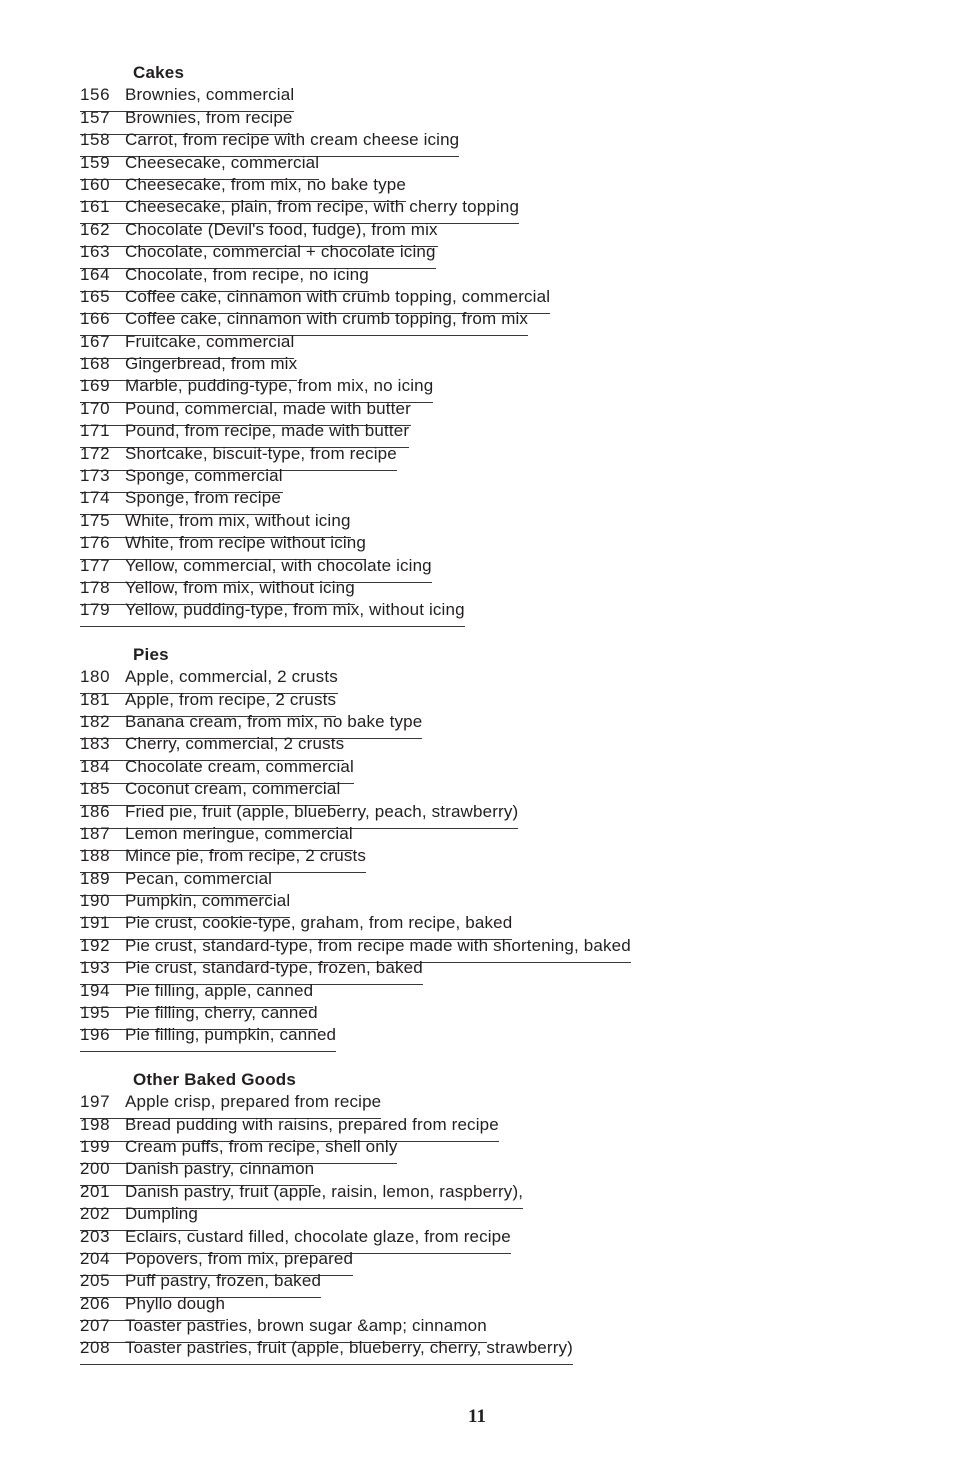  I want to click on entry-number: 189, so click(95, 878).